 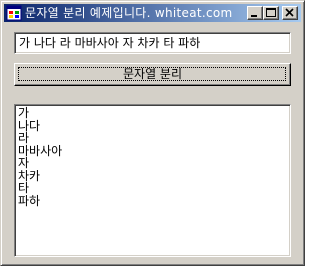 I want to click on source-text-input: 가 나다 라 마바사아 자 차카 타 파하, so click(x=152, y=43).